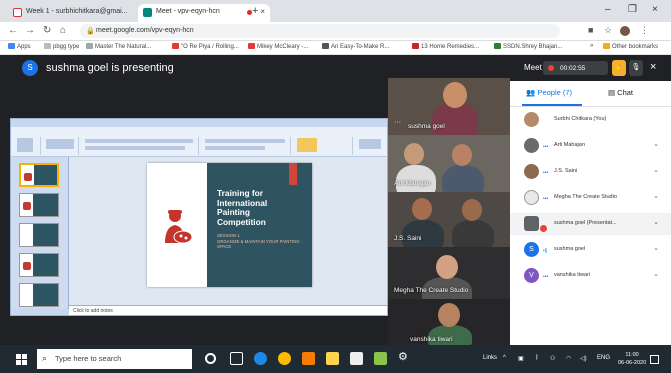  I want to click on people-icon: ⚇, so click(552, 358).